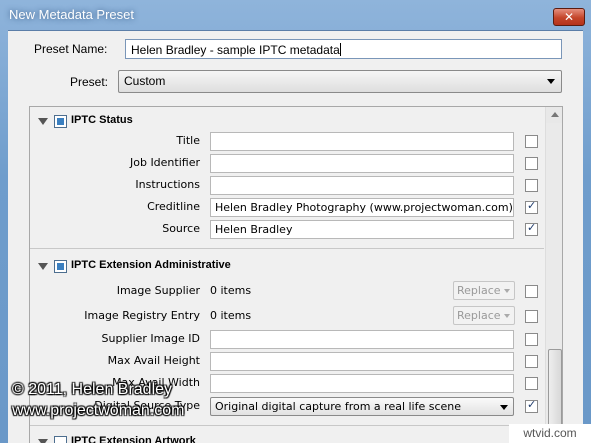 The height and width of the screenshot is (443, 591). I want to click on instructions-input, so click(362, 185).